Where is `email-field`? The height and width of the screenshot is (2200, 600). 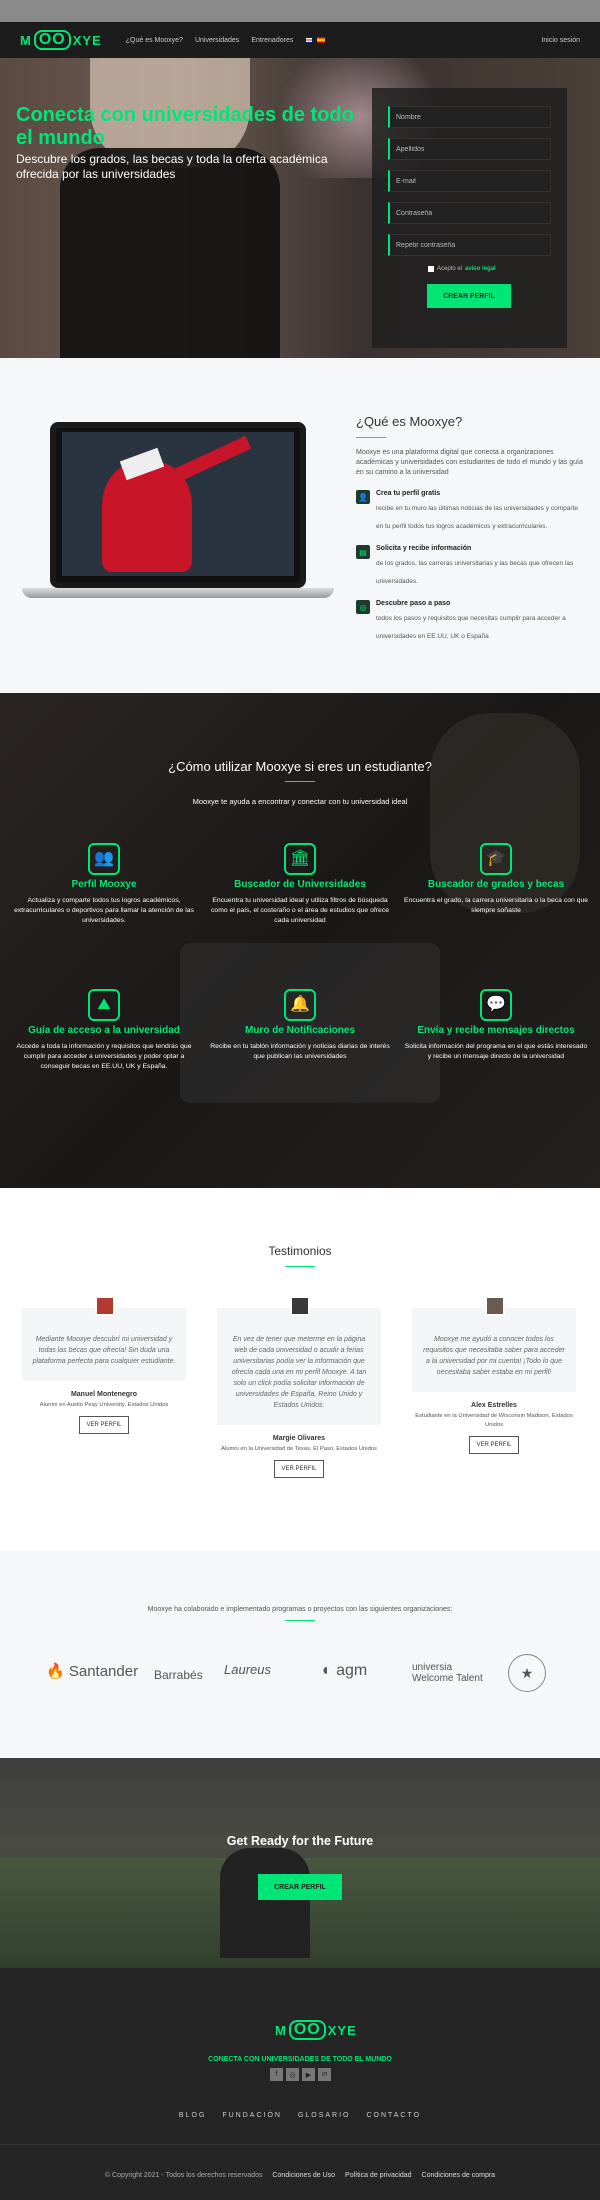 email-field is located at coordinates (469, 181).